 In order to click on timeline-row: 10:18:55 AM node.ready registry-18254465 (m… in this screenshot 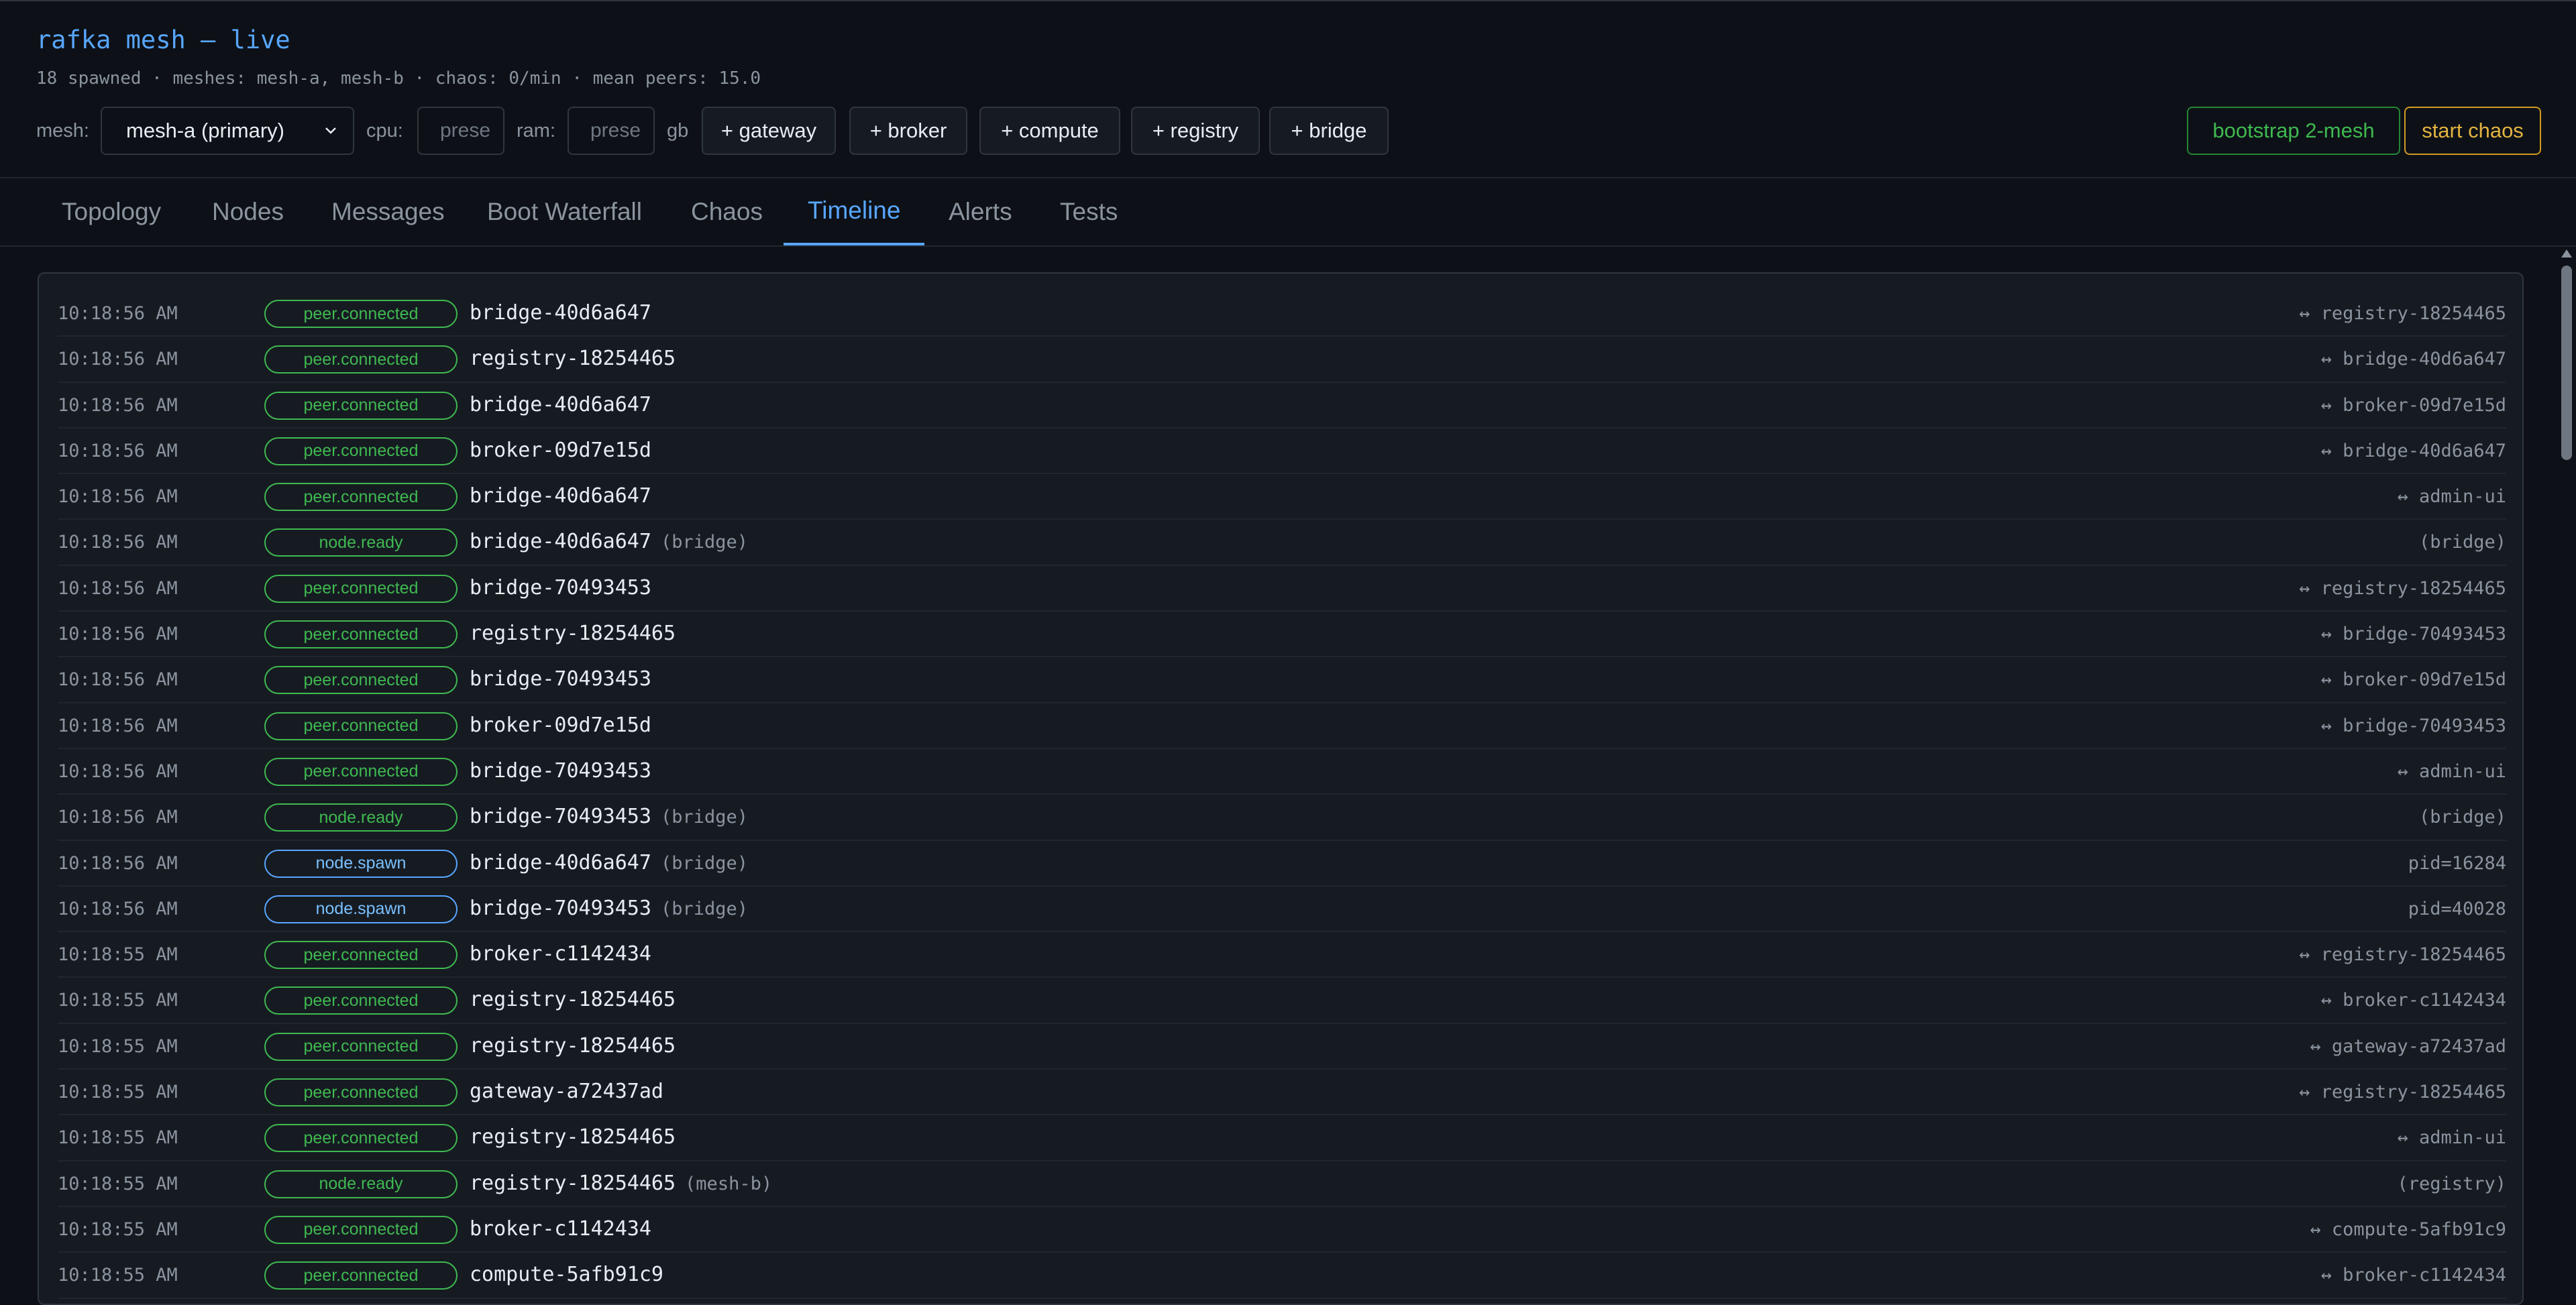, I will do `click(1282, 1184)`.